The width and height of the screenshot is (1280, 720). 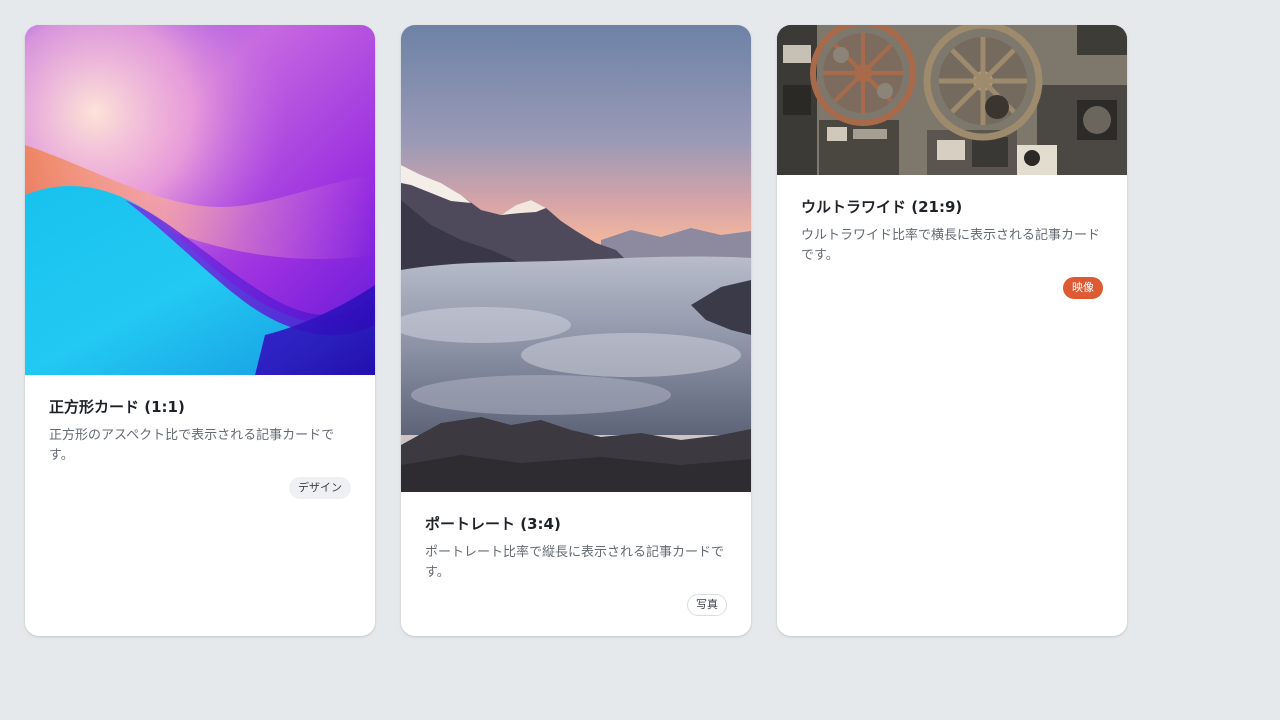 What do you see at coordinates (952, 207) in the screenshot?
I see `card-title: ウルトラワイド (21:9)` at bounding box center [952, 207].